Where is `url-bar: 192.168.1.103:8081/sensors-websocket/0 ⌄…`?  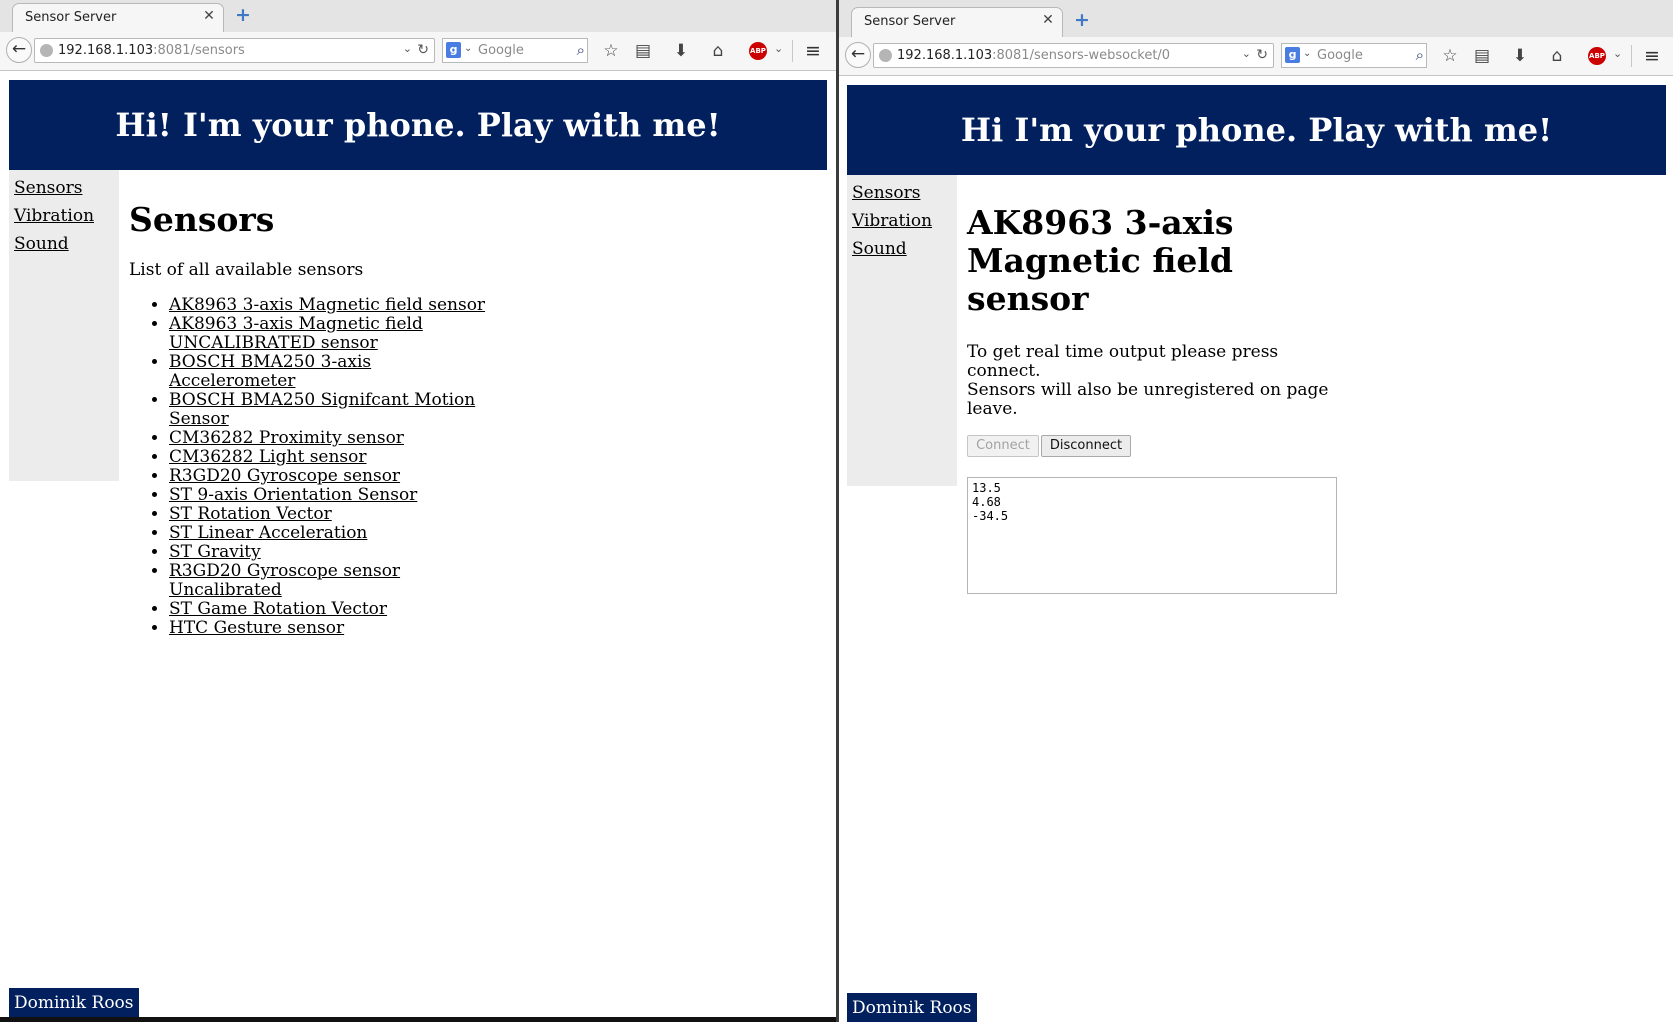 url-bar: 192.168.1.103:8081/sensors-websocket/0 ⌄… is located at coordinates (1073, 55).